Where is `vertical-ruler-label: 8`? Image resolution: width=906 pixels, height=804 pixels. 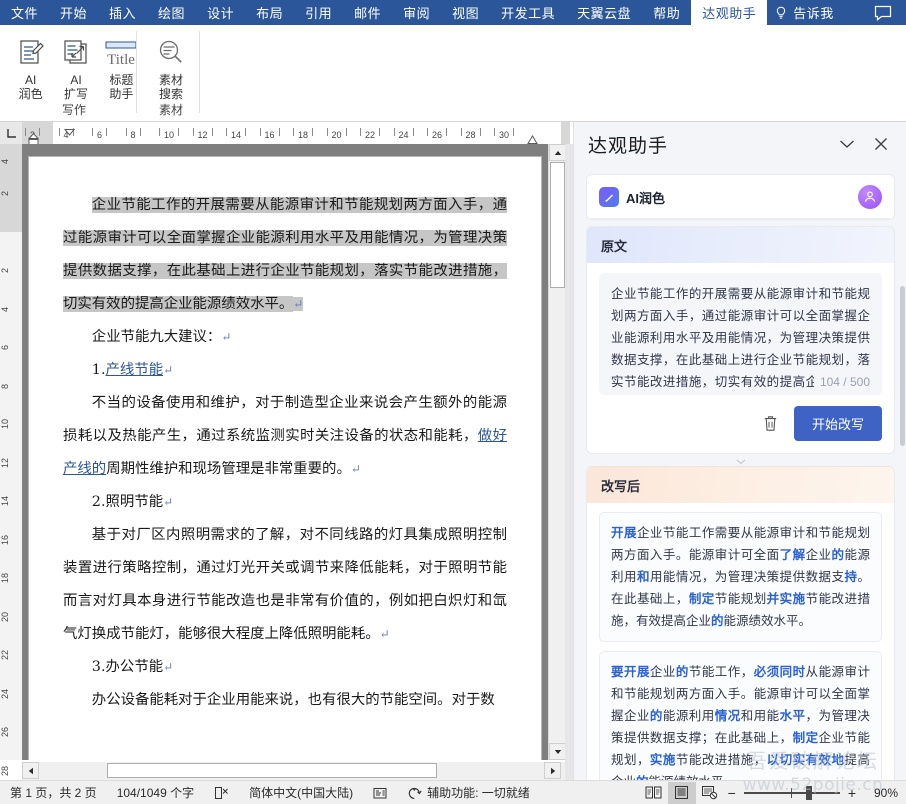 vertical-ruler-label: 8 is located at coordinates (5, 386).